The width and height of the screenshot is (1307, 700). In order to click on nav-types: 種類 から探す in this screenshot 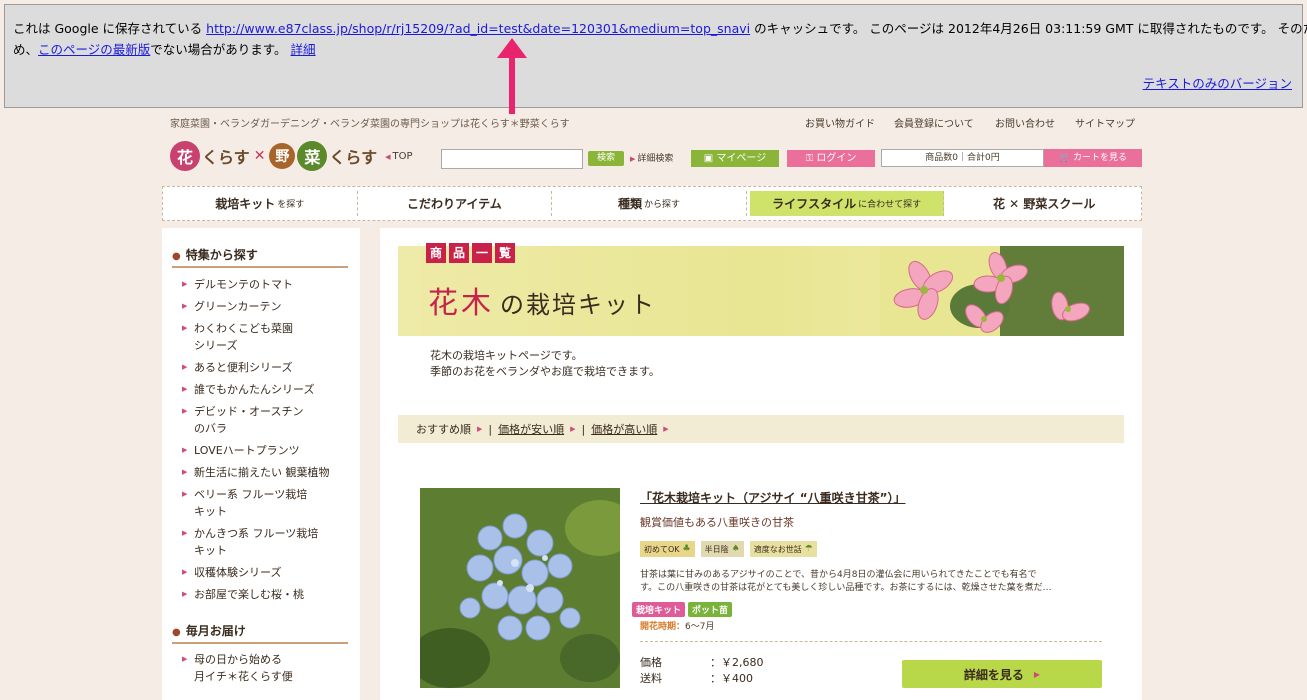, I will do `click(649, 203)`.